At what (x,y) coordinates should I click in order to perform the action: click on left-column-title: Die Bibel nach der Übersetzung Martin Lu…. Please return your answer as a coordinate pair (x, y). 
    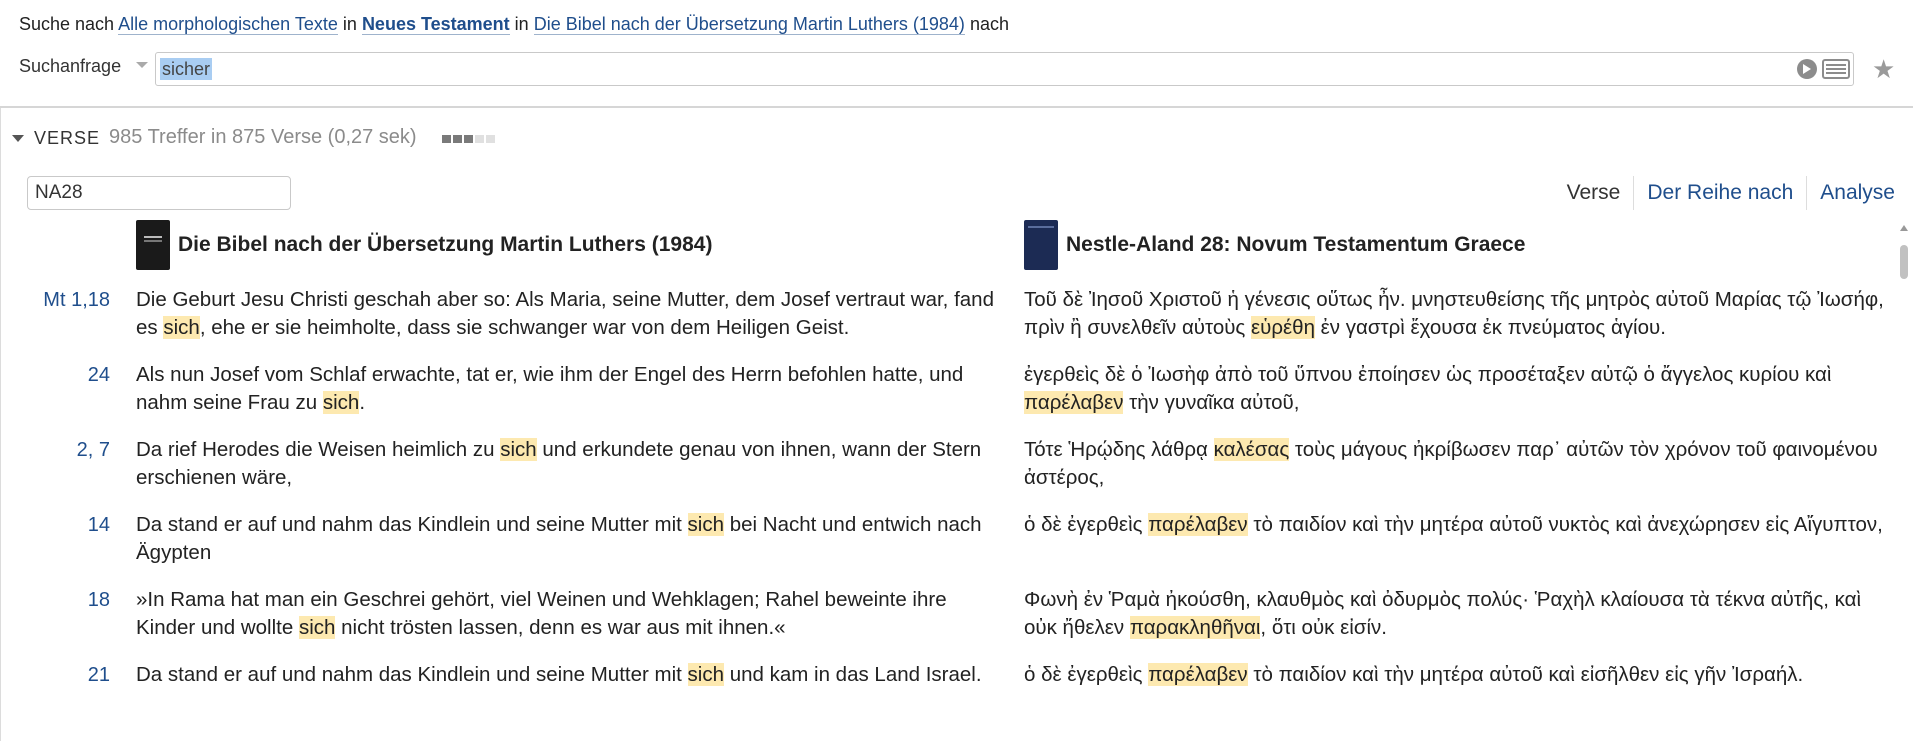
    Looking at the image, I should click on (445, 245).